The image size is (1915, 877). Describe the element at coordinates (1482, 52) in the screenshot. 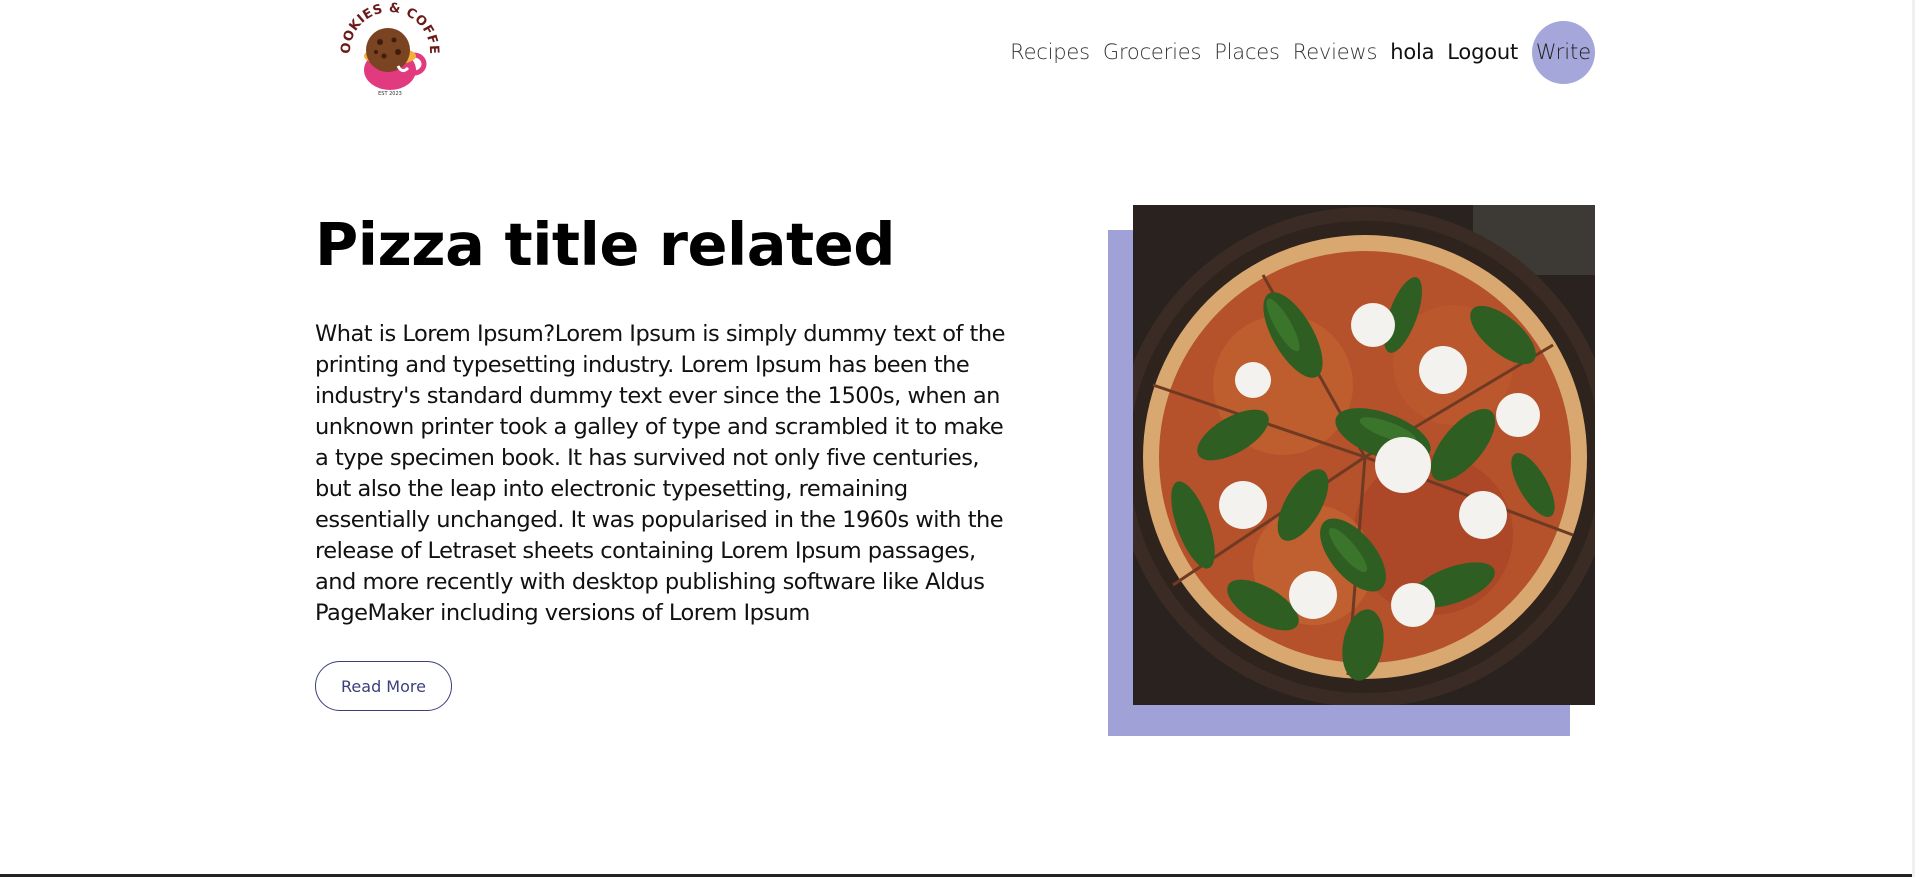

I see `nav-logout: Logout` at that location.